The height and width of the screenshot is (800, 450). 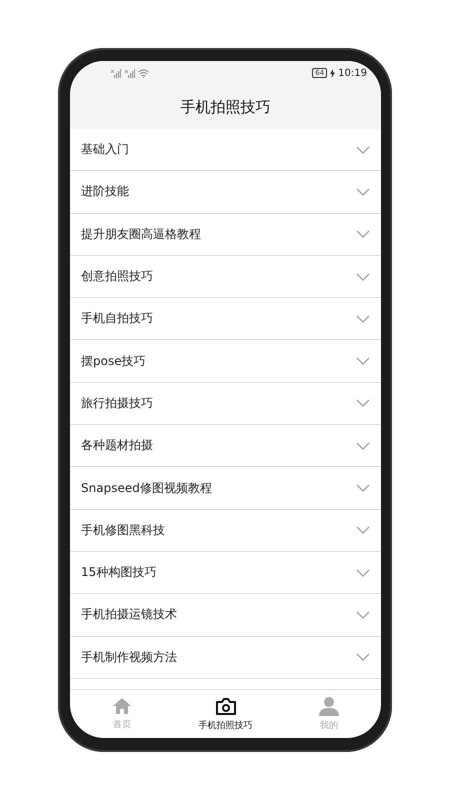 What do you see at coordinates (225, 706) in the screenshot?
I see `camera-icon` at bounding box center [225, 706].